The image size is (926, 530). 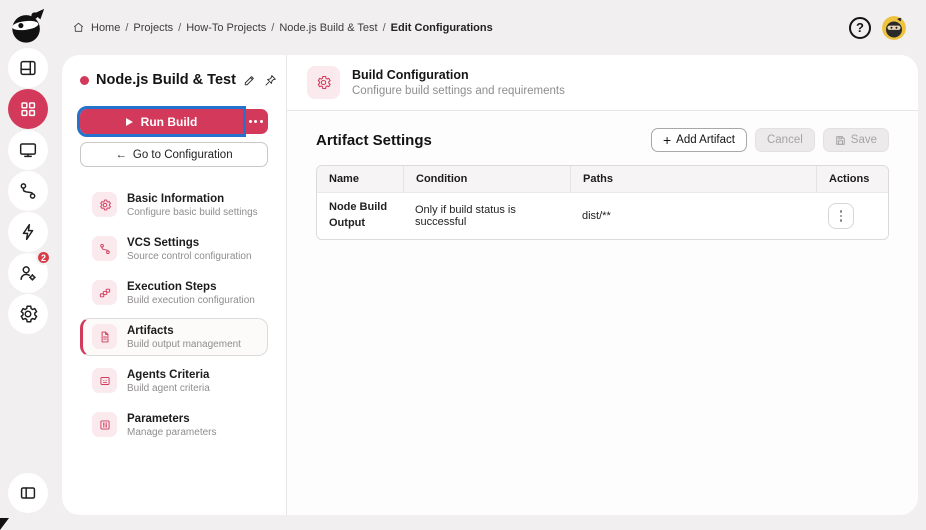 I want to click on nav-item-title: Parameters, so click(x=158, y=419).